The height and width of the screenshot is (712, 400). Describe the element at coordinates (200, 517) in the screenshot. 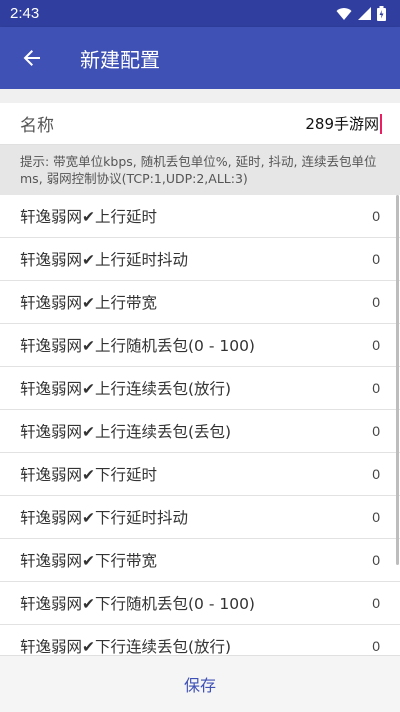

I see `list-item: 轩逸弱网✔下行延时抖动 0` at that location.